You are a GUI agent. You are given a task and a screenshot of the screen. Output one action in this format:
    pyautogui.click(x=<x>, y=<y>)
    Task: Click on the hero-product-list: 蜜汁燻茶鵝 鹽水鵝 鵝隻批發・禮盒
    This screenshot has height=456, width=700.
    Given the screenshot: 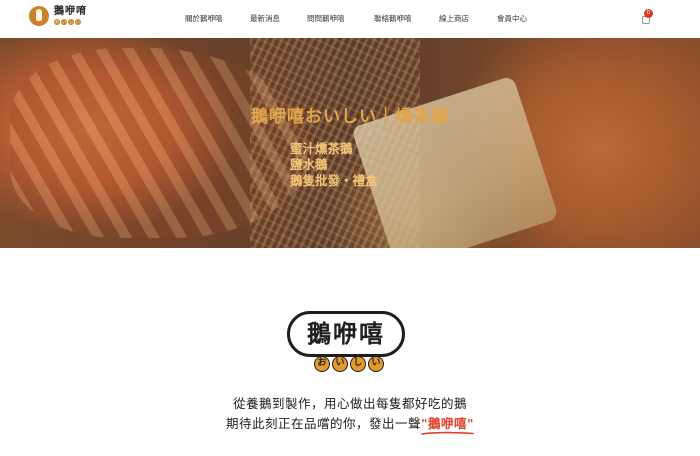 What is the action you would take?
    pyautogui.click(x=334, y=165)
    